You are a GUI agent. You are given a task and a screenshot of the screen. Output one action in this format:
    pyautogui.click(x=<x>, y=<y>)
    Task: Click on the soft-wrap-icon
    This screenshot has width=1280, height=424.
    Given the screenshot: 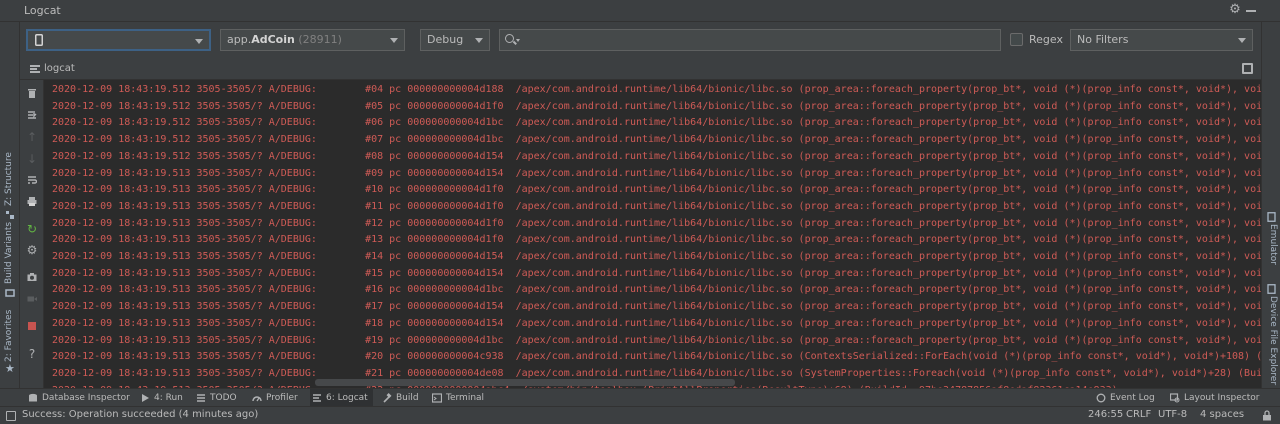 What is the action you would take?
    pyautogui.click(x=32, y=180)
    